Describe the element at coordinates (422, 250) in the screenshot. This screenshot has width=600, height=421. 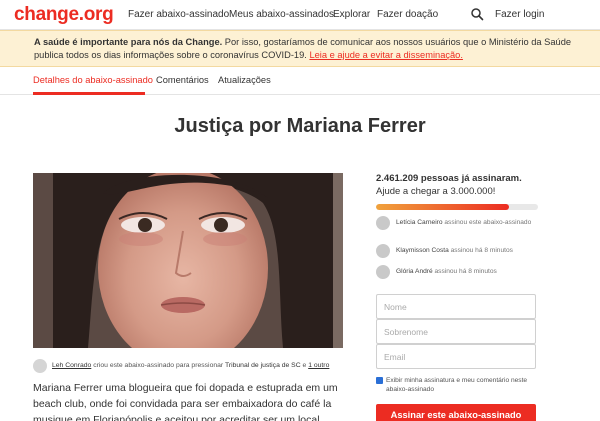
I see `signer-name: Klaymisson Costa` at that location.